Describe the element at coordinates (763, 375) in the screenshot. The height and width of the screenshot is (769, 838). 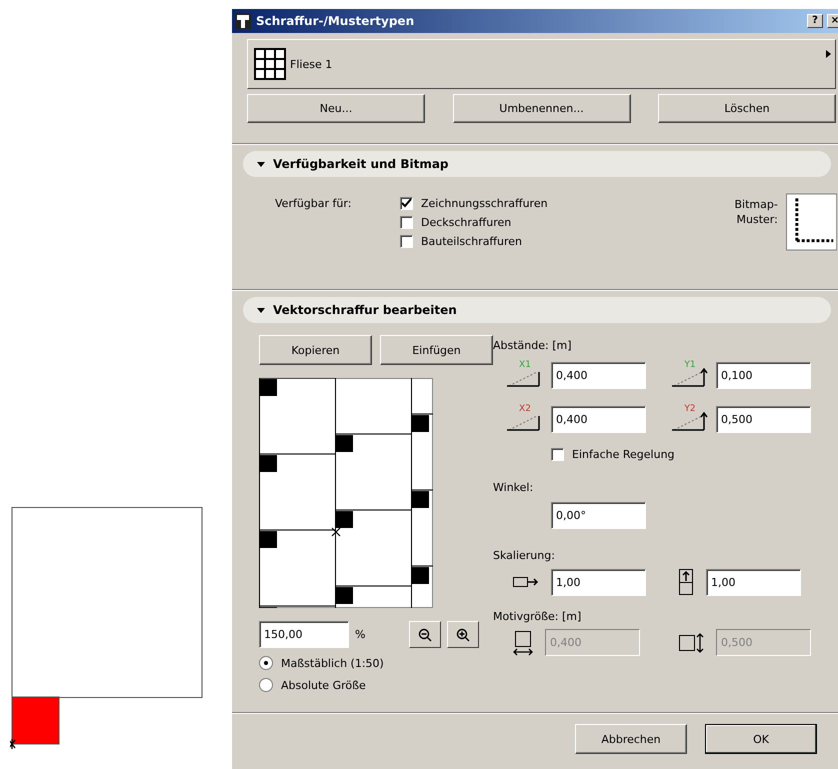
I see `spacing-field: 0,100` at that location.